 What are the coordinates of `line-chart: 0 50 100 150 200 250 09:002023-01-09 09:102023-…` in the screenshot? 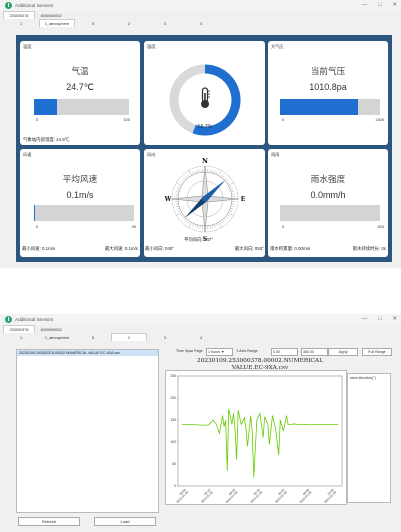 It's located at (256, 437).